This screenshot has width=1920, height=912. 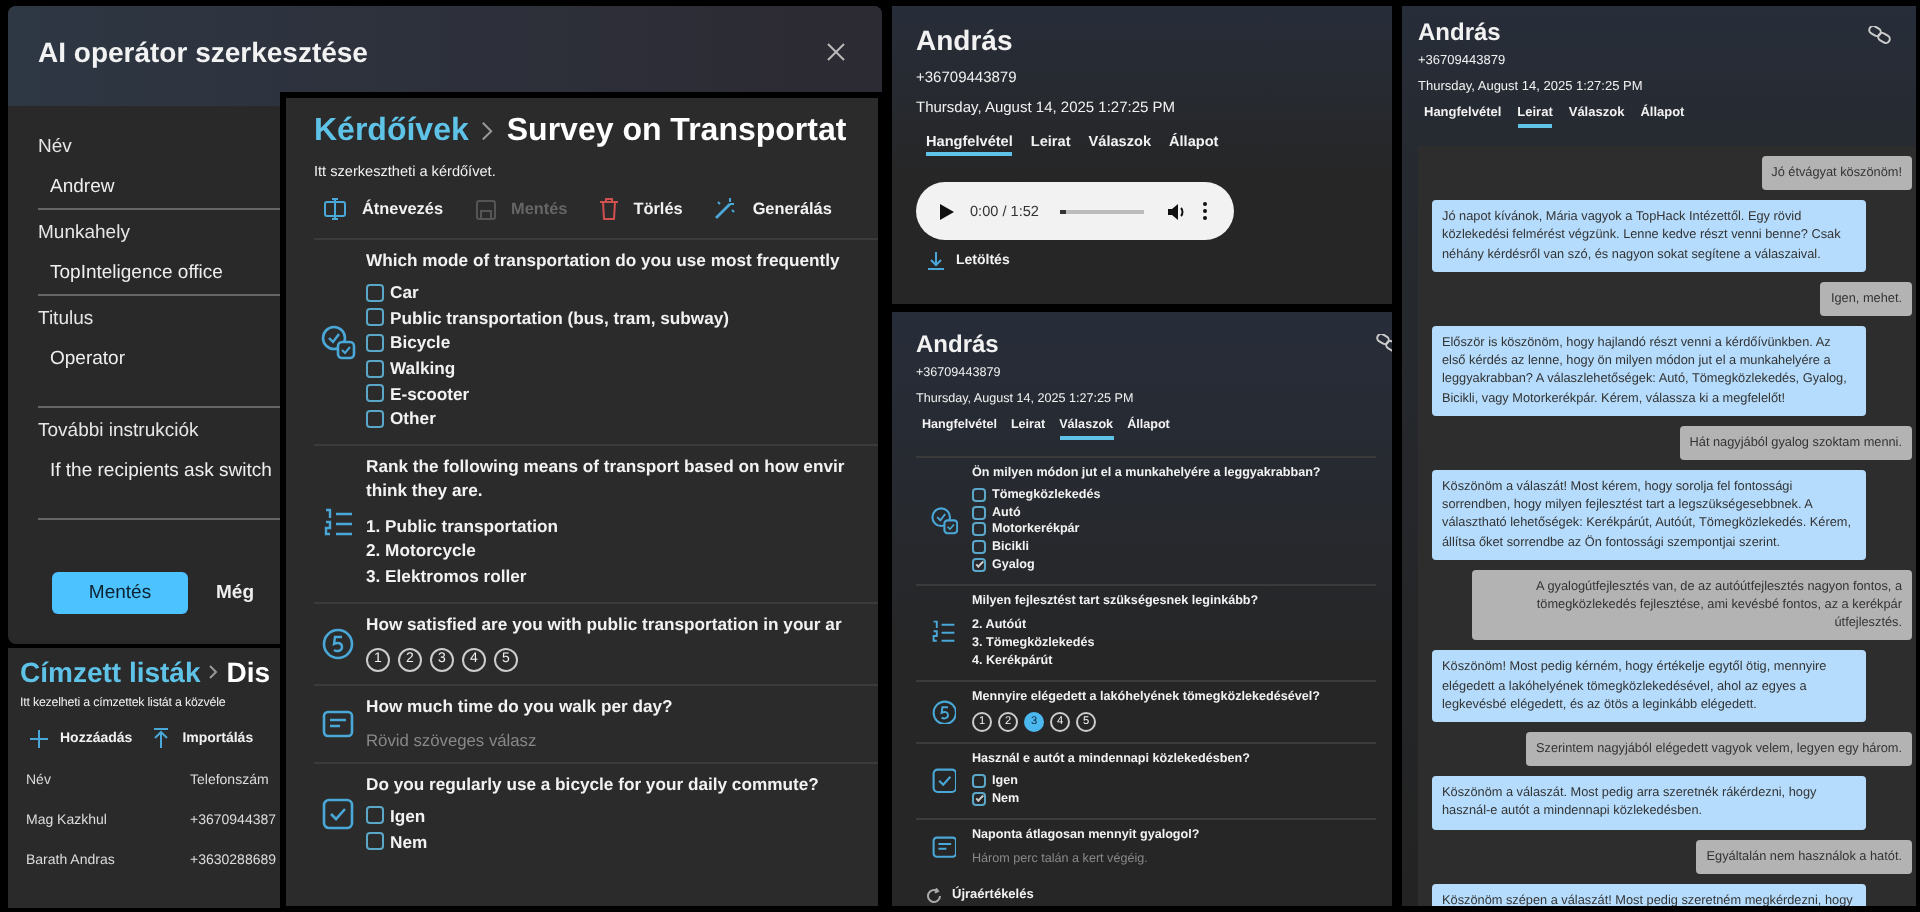 I want to click on download-icon, so click(x=936, y=261).